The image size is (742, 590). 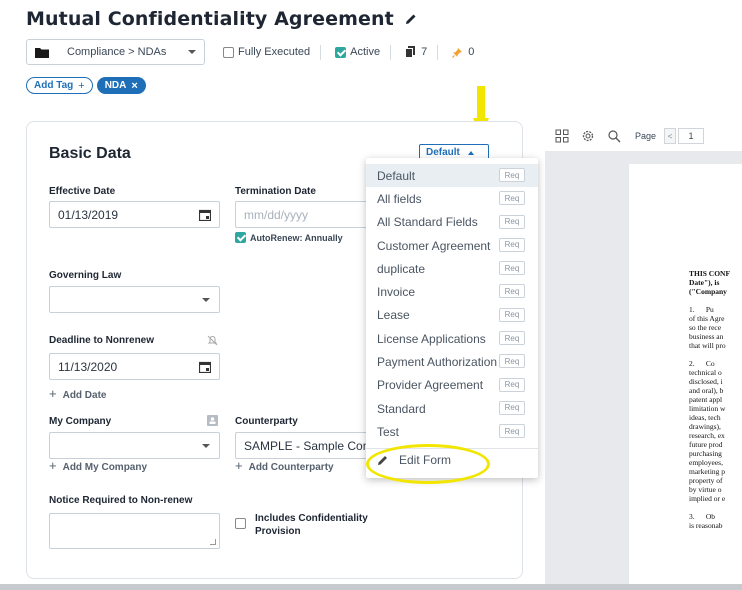 I want to click on document-line: technical o, so click(x=705, y=372).